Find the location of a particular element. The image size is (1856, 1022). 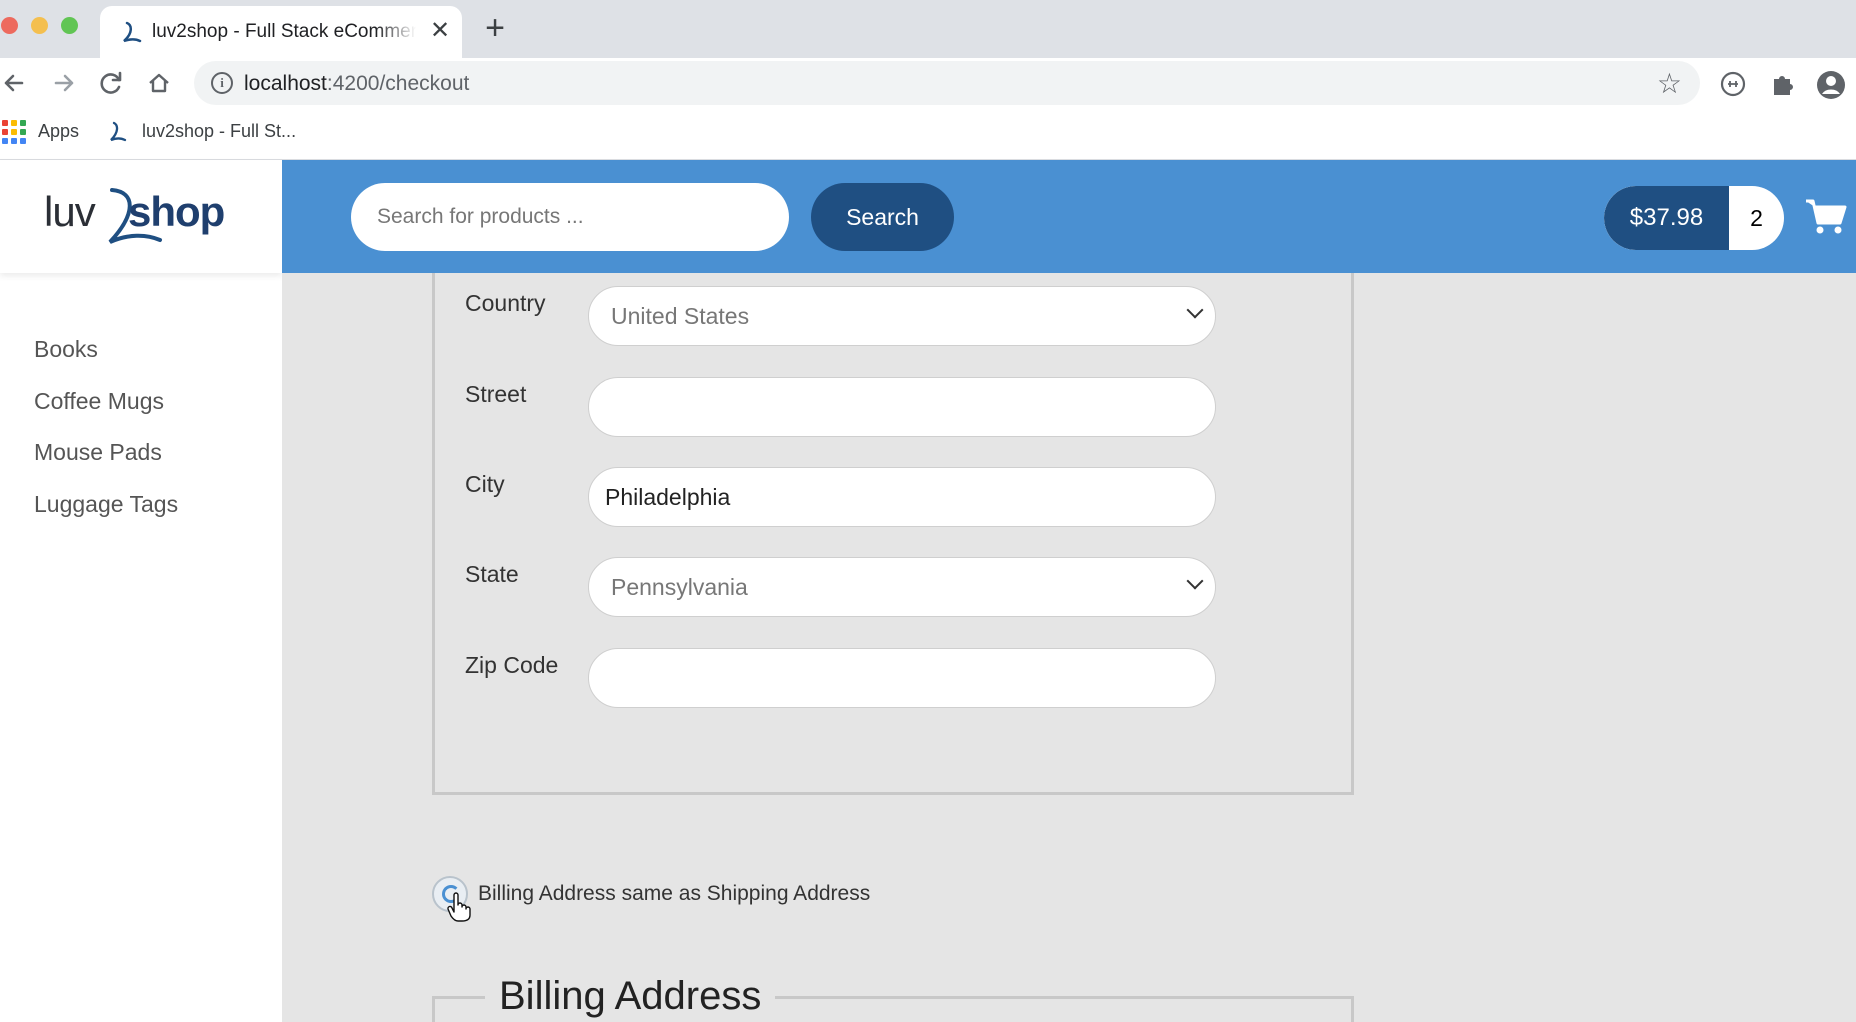

cart-quantity-badge: 2 is located at coordinates (1756, 218).